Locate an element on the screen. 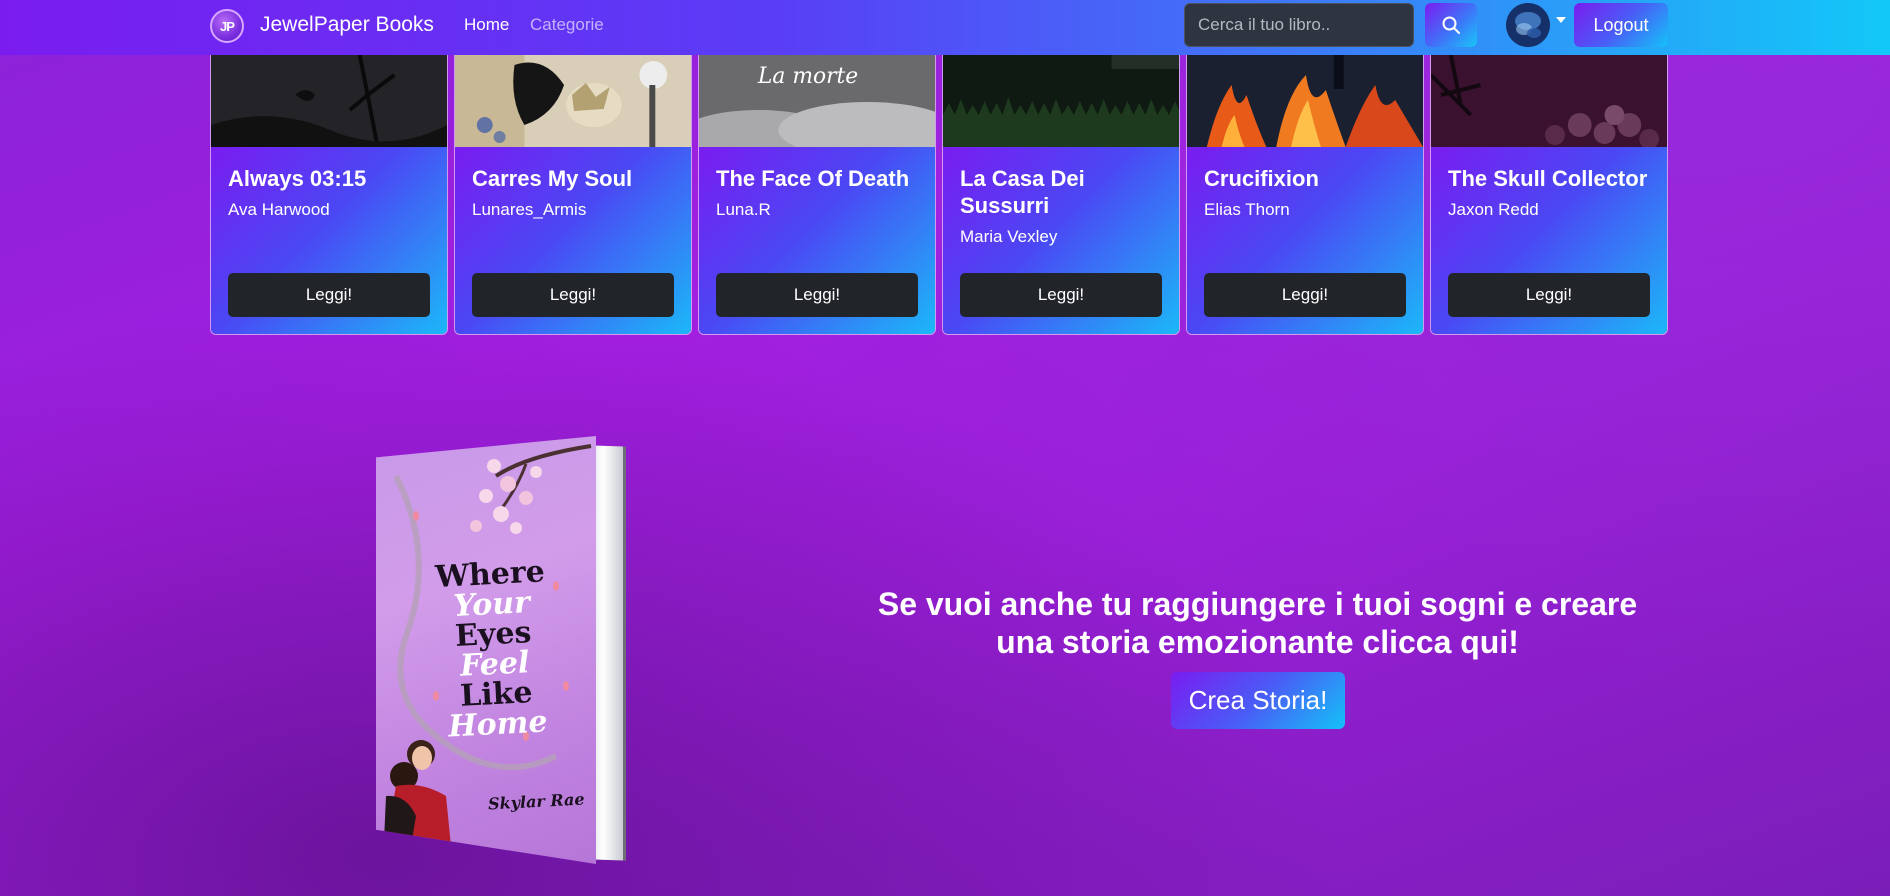 This screenshot has height=896, width=1890. book-card: La morte The Face Of Death Luna.R Leggi! is located at coordinates (817, 195).